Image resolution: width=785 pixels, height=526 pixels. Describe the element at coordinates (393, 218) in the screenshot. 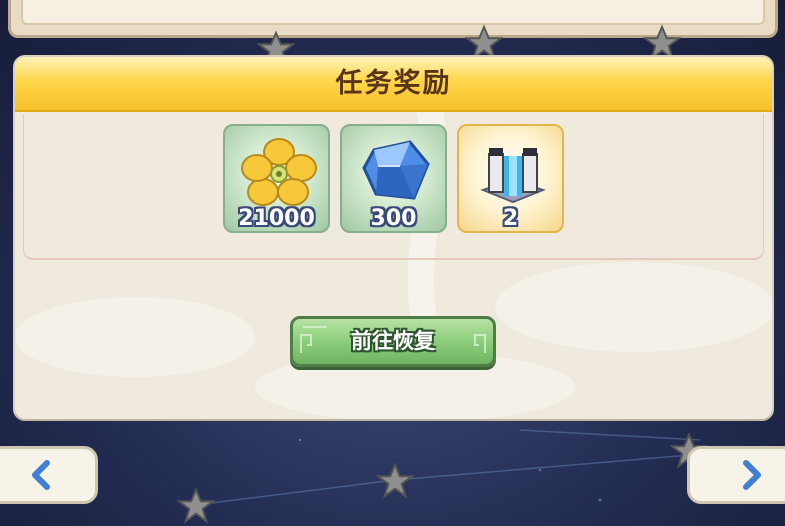

I see `reward-quantity: 300` at that location.